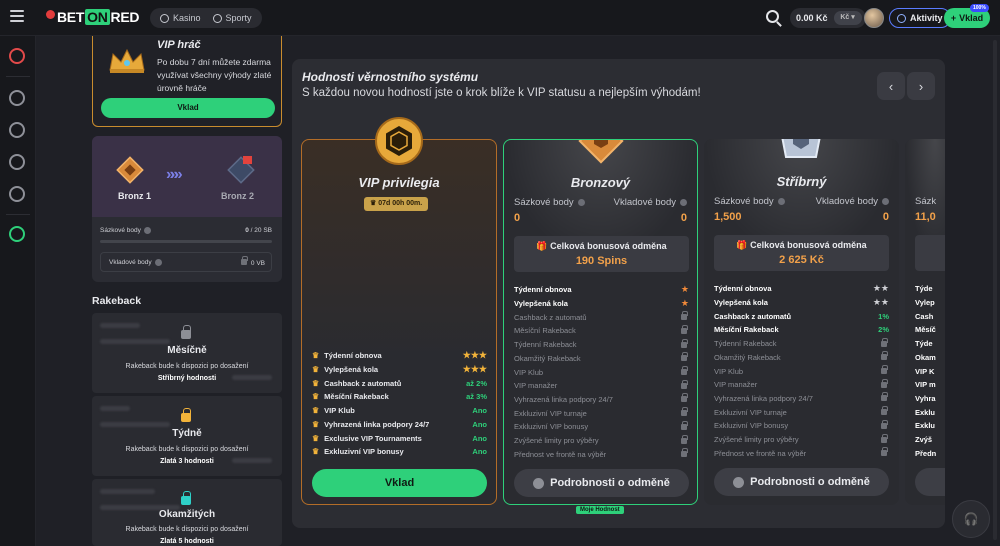 The height and width of the screenshot is (546, 1000). I want to click on nav-kasino: Kasino, so click(180, 18).